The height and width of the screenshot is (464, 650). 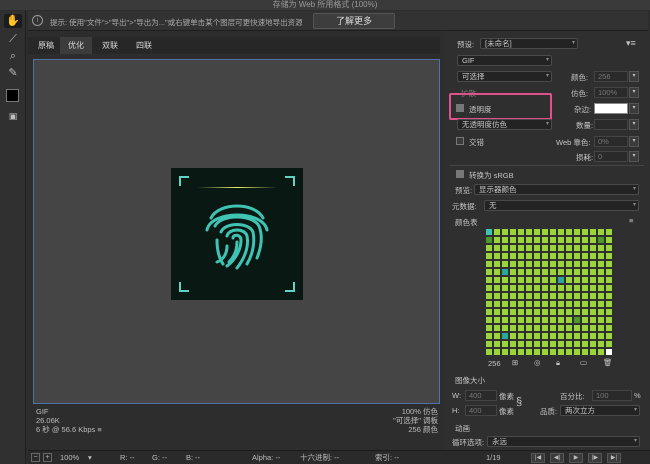 What do you see at coordinates (614, 458) in the screenshot?
I see `last-frame-button: ▶|` at bounding box center [614, 458].